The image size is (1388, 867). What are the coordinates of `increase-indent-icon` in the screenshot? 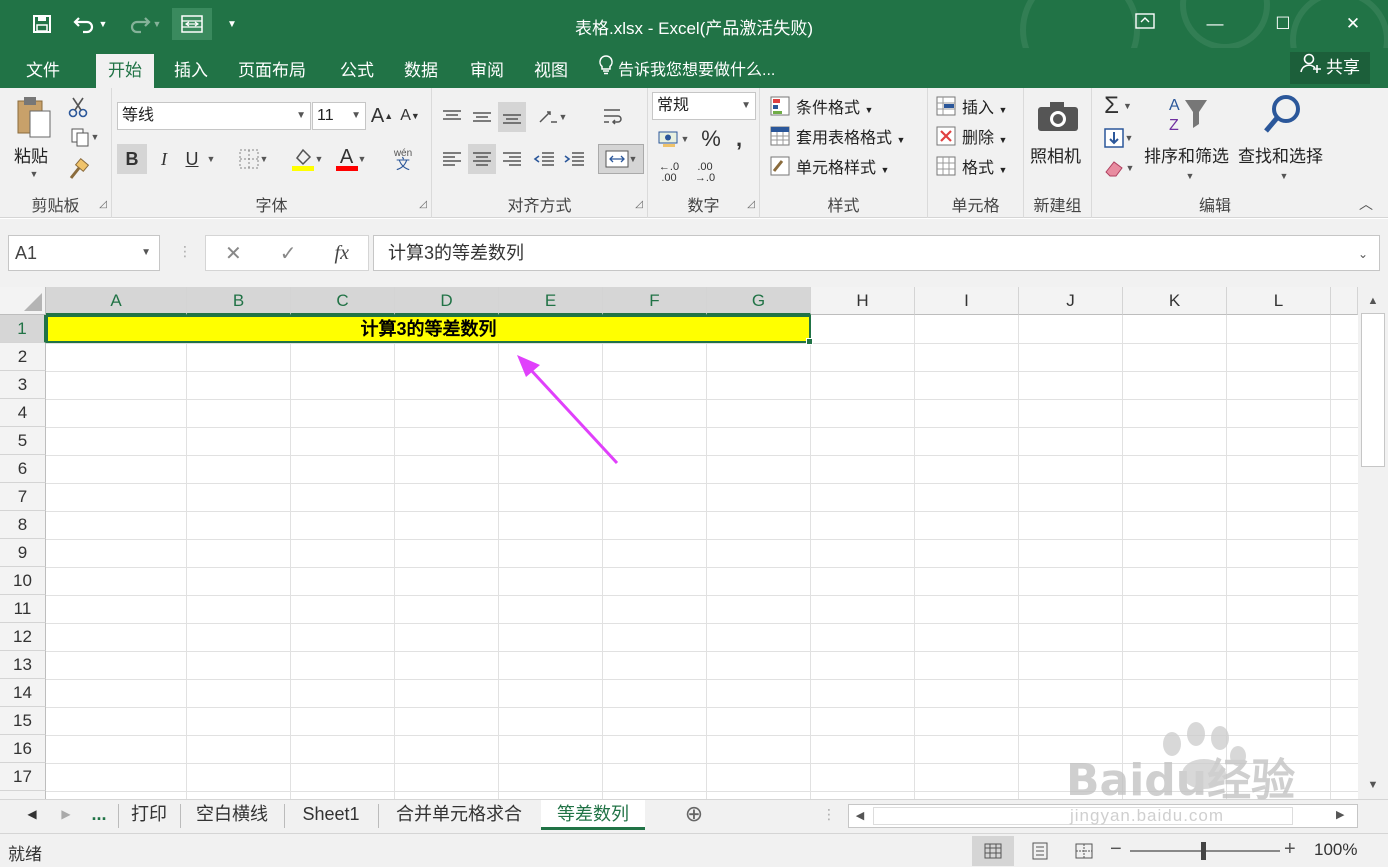 It's located at (574, 159).